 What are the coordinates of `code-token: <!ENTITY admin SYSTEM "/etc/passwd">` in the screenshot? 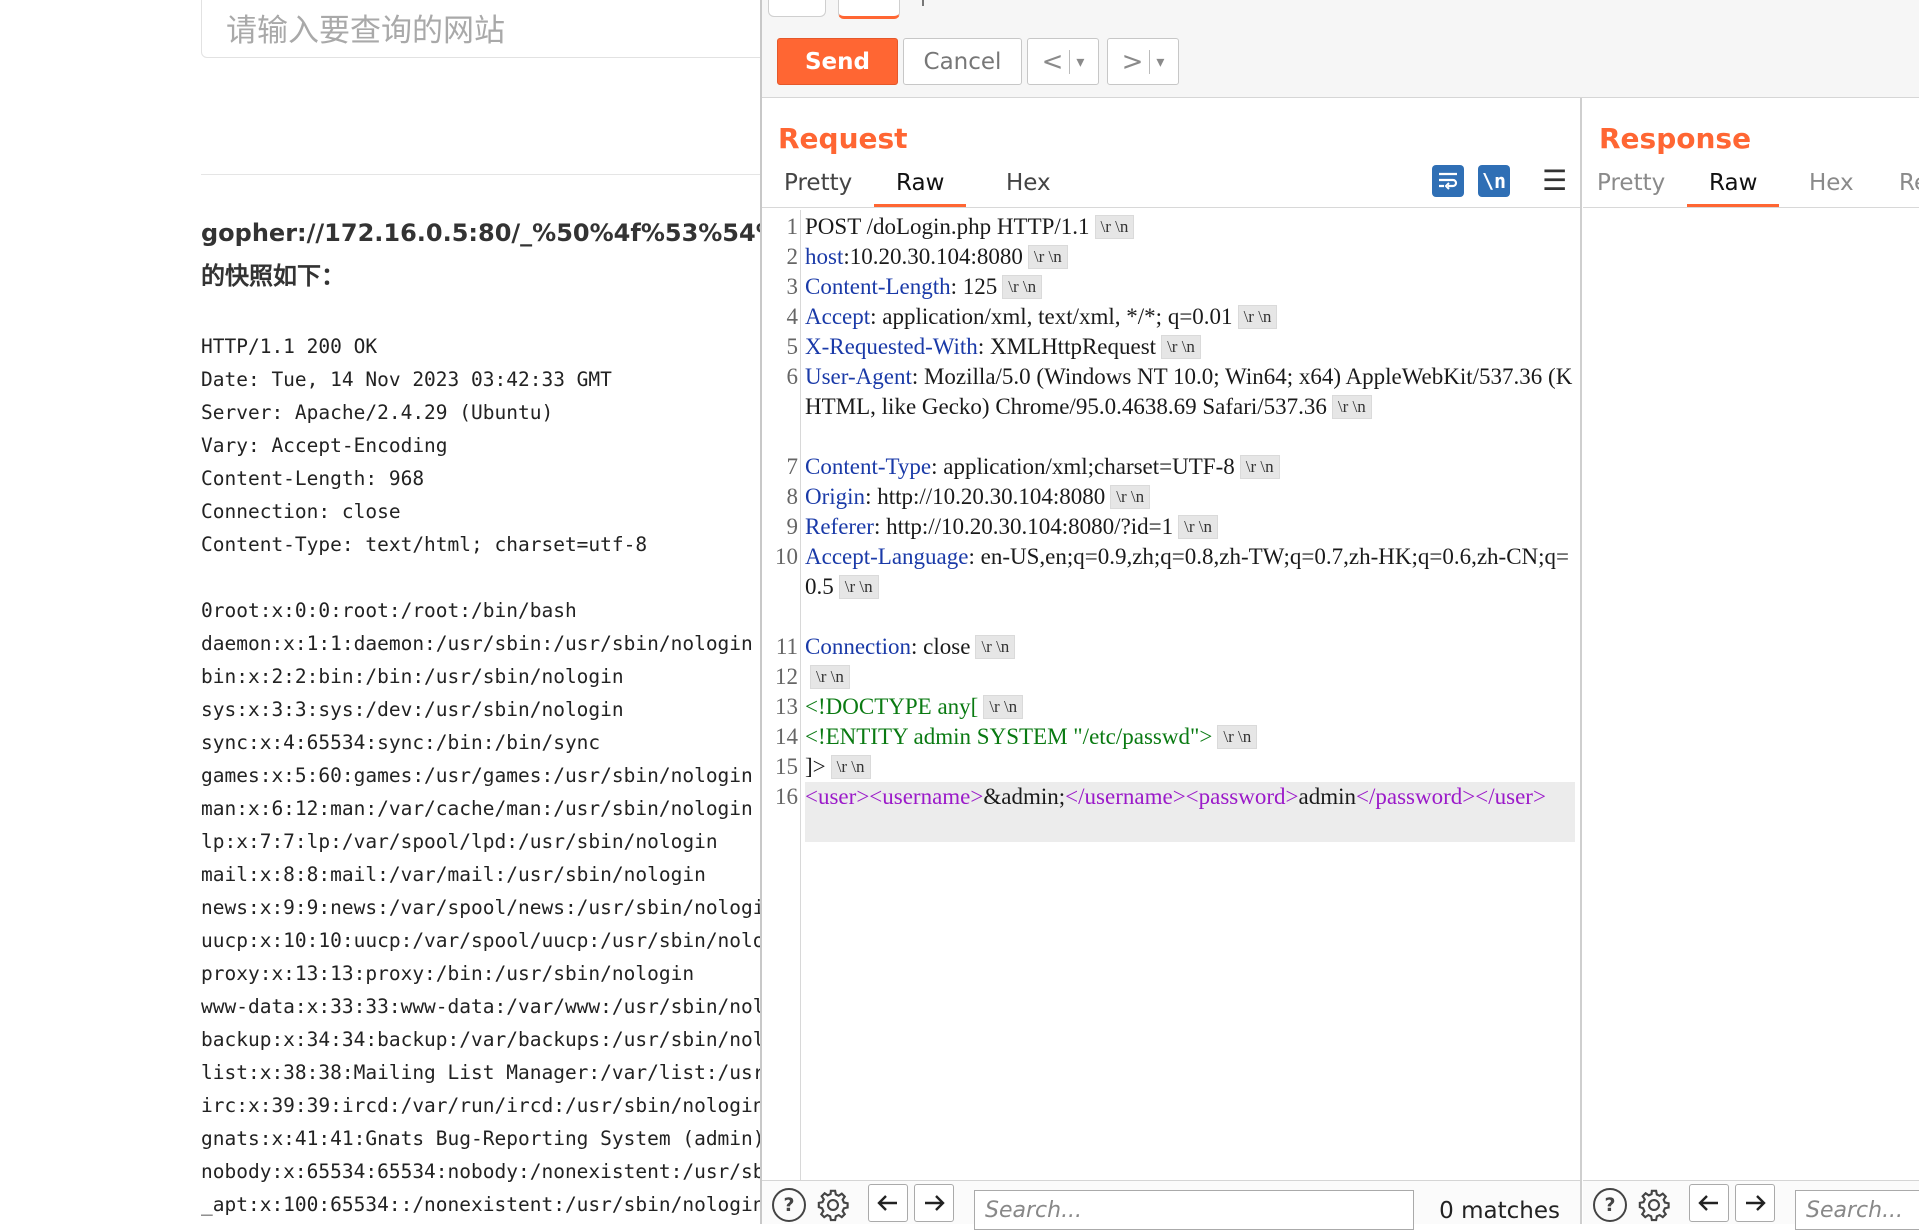 It's located at (1009, 736).